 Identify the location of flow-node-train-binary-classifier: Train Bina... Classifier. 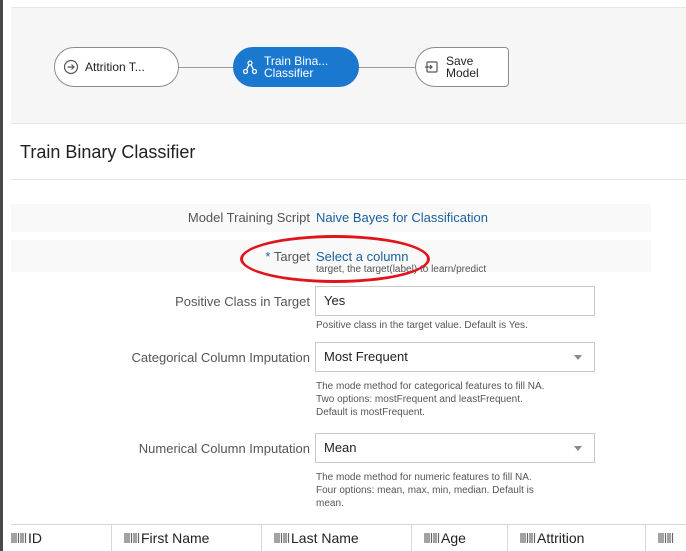
(296, 67).